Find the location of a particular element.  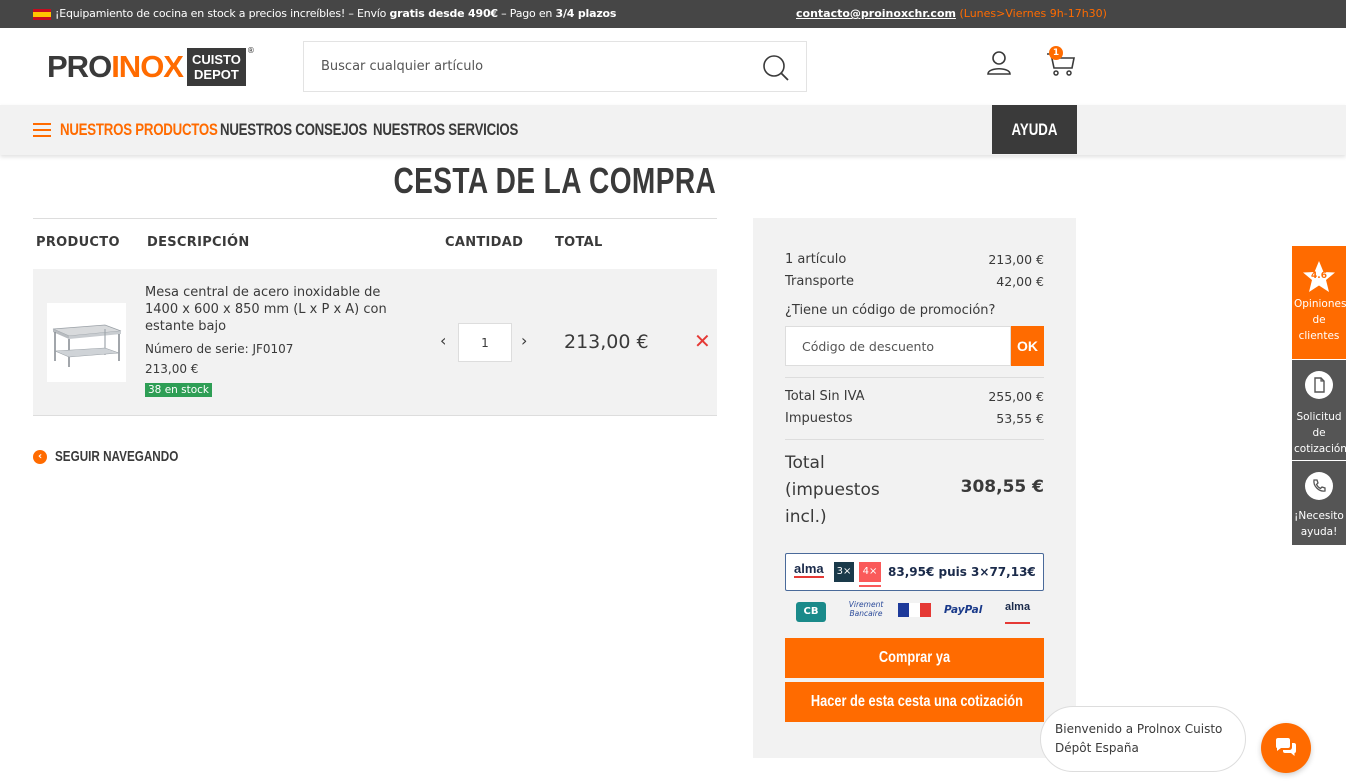

rating-value: 4.6 is located at coordinates (1319, 276).